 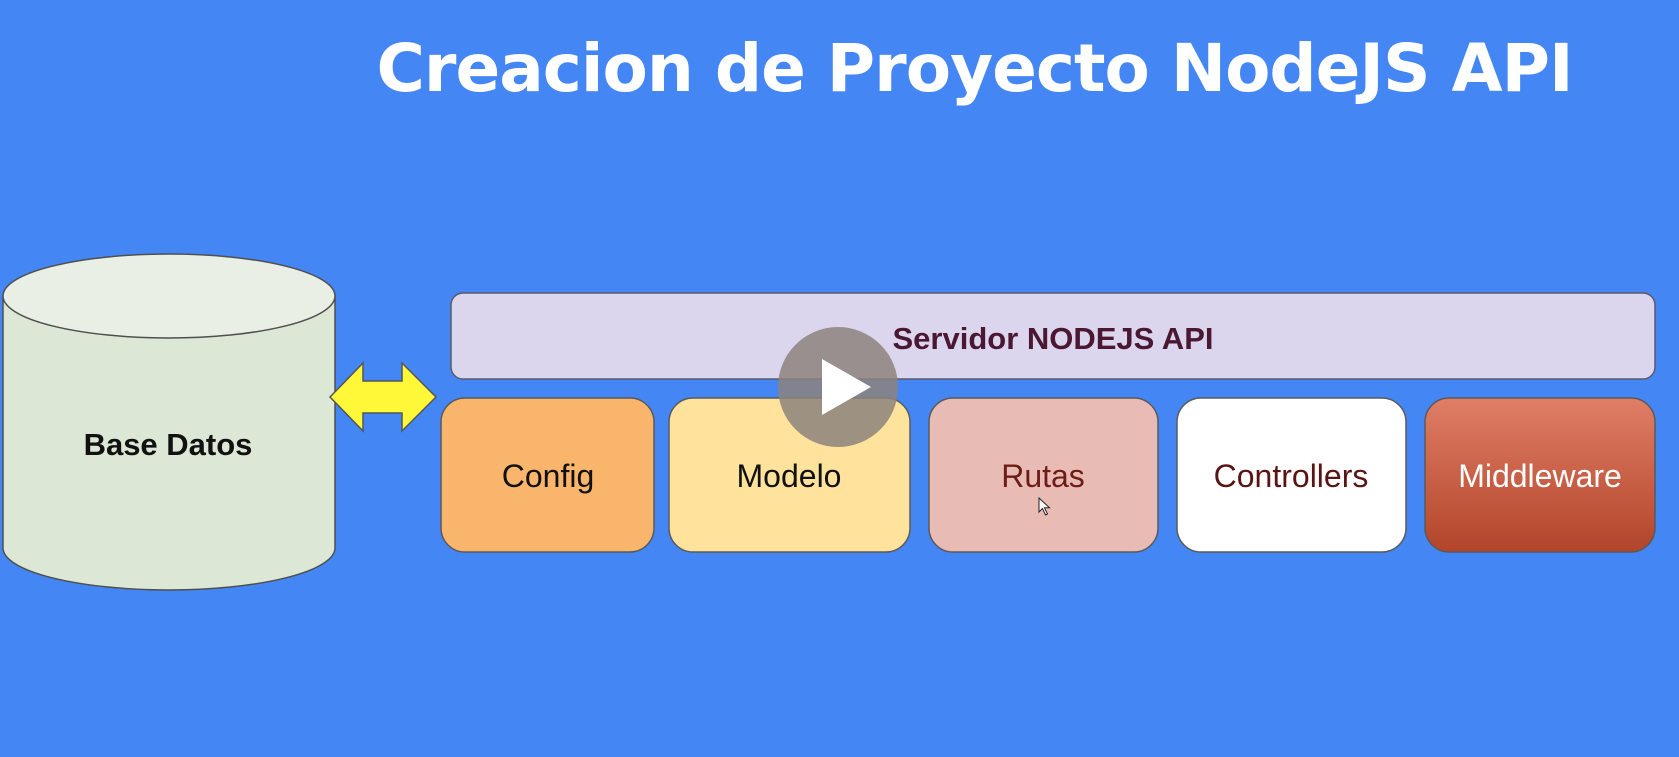 I want to click on play-button, so click(x=838, y=387).